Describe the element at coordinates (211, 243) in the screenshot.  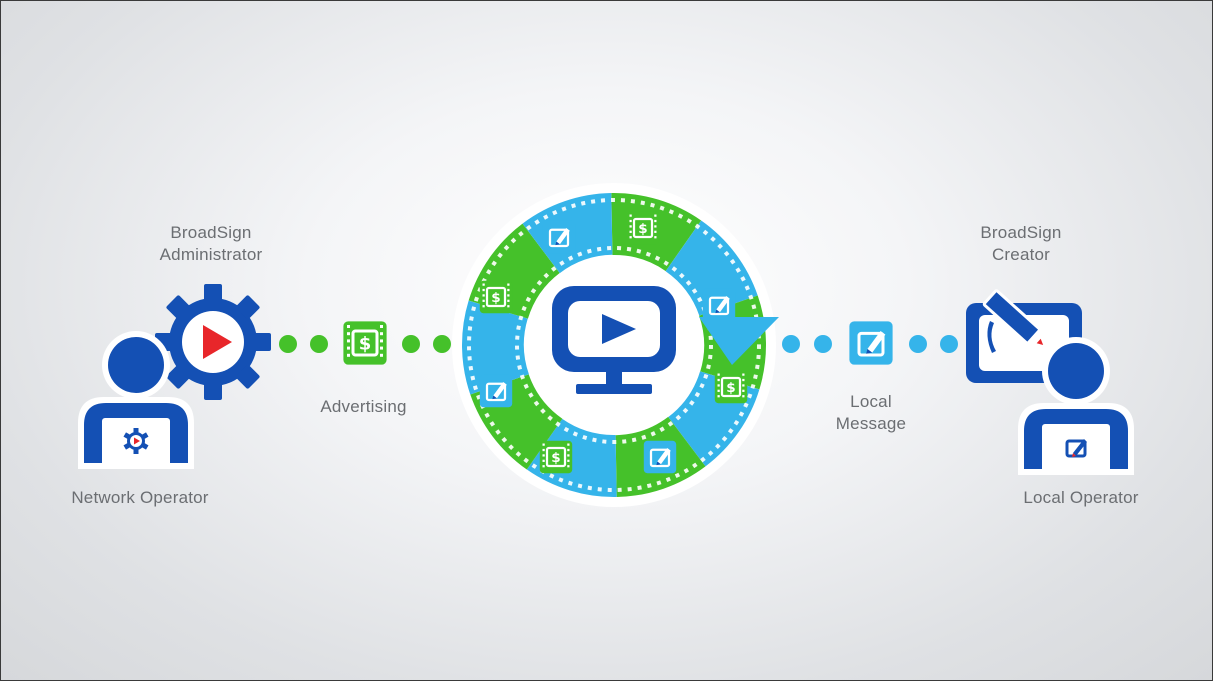
I see `administrator-label: BroadSign Administrator` at that location.